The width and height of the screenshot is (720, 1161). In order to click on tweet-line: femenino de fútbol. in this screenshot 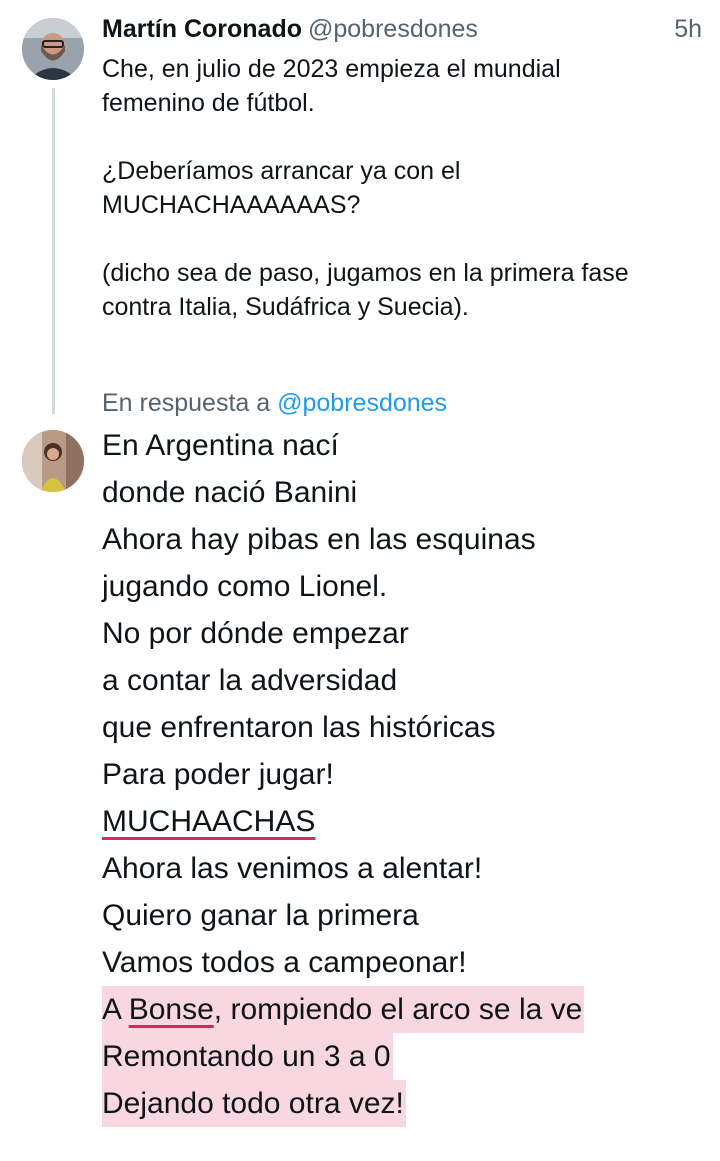, I will do `click(208, 103)`.